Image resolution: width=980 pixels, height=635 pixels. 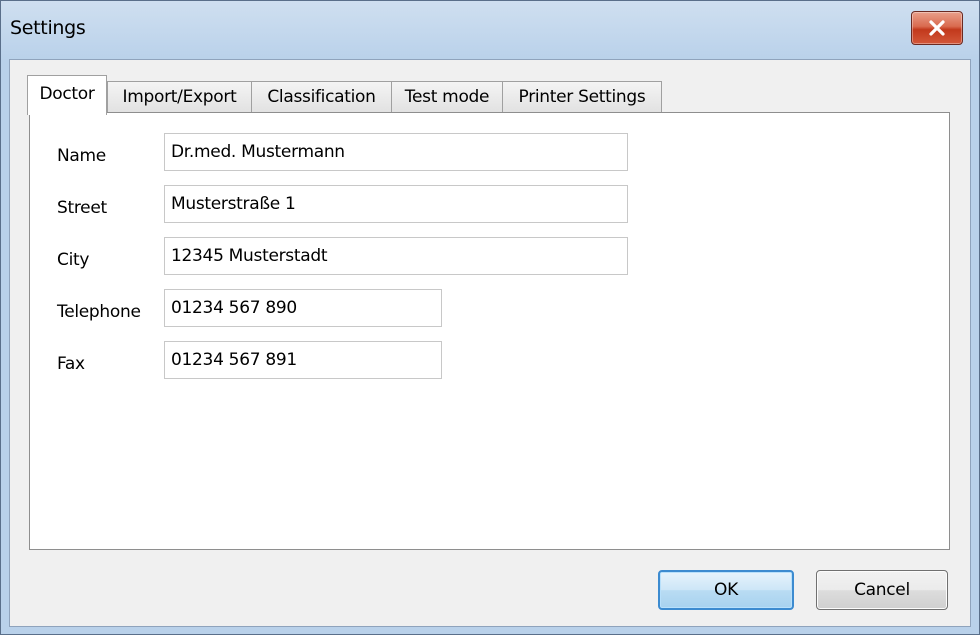 I want to click on street-label: Street, so click(x=82, y=208).